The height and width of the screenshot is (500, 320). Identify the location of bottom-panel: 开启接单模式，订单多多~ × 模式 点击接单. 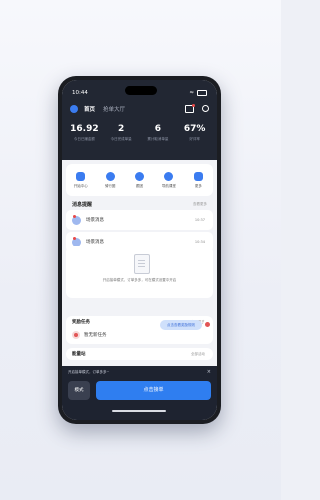
(139, 393).